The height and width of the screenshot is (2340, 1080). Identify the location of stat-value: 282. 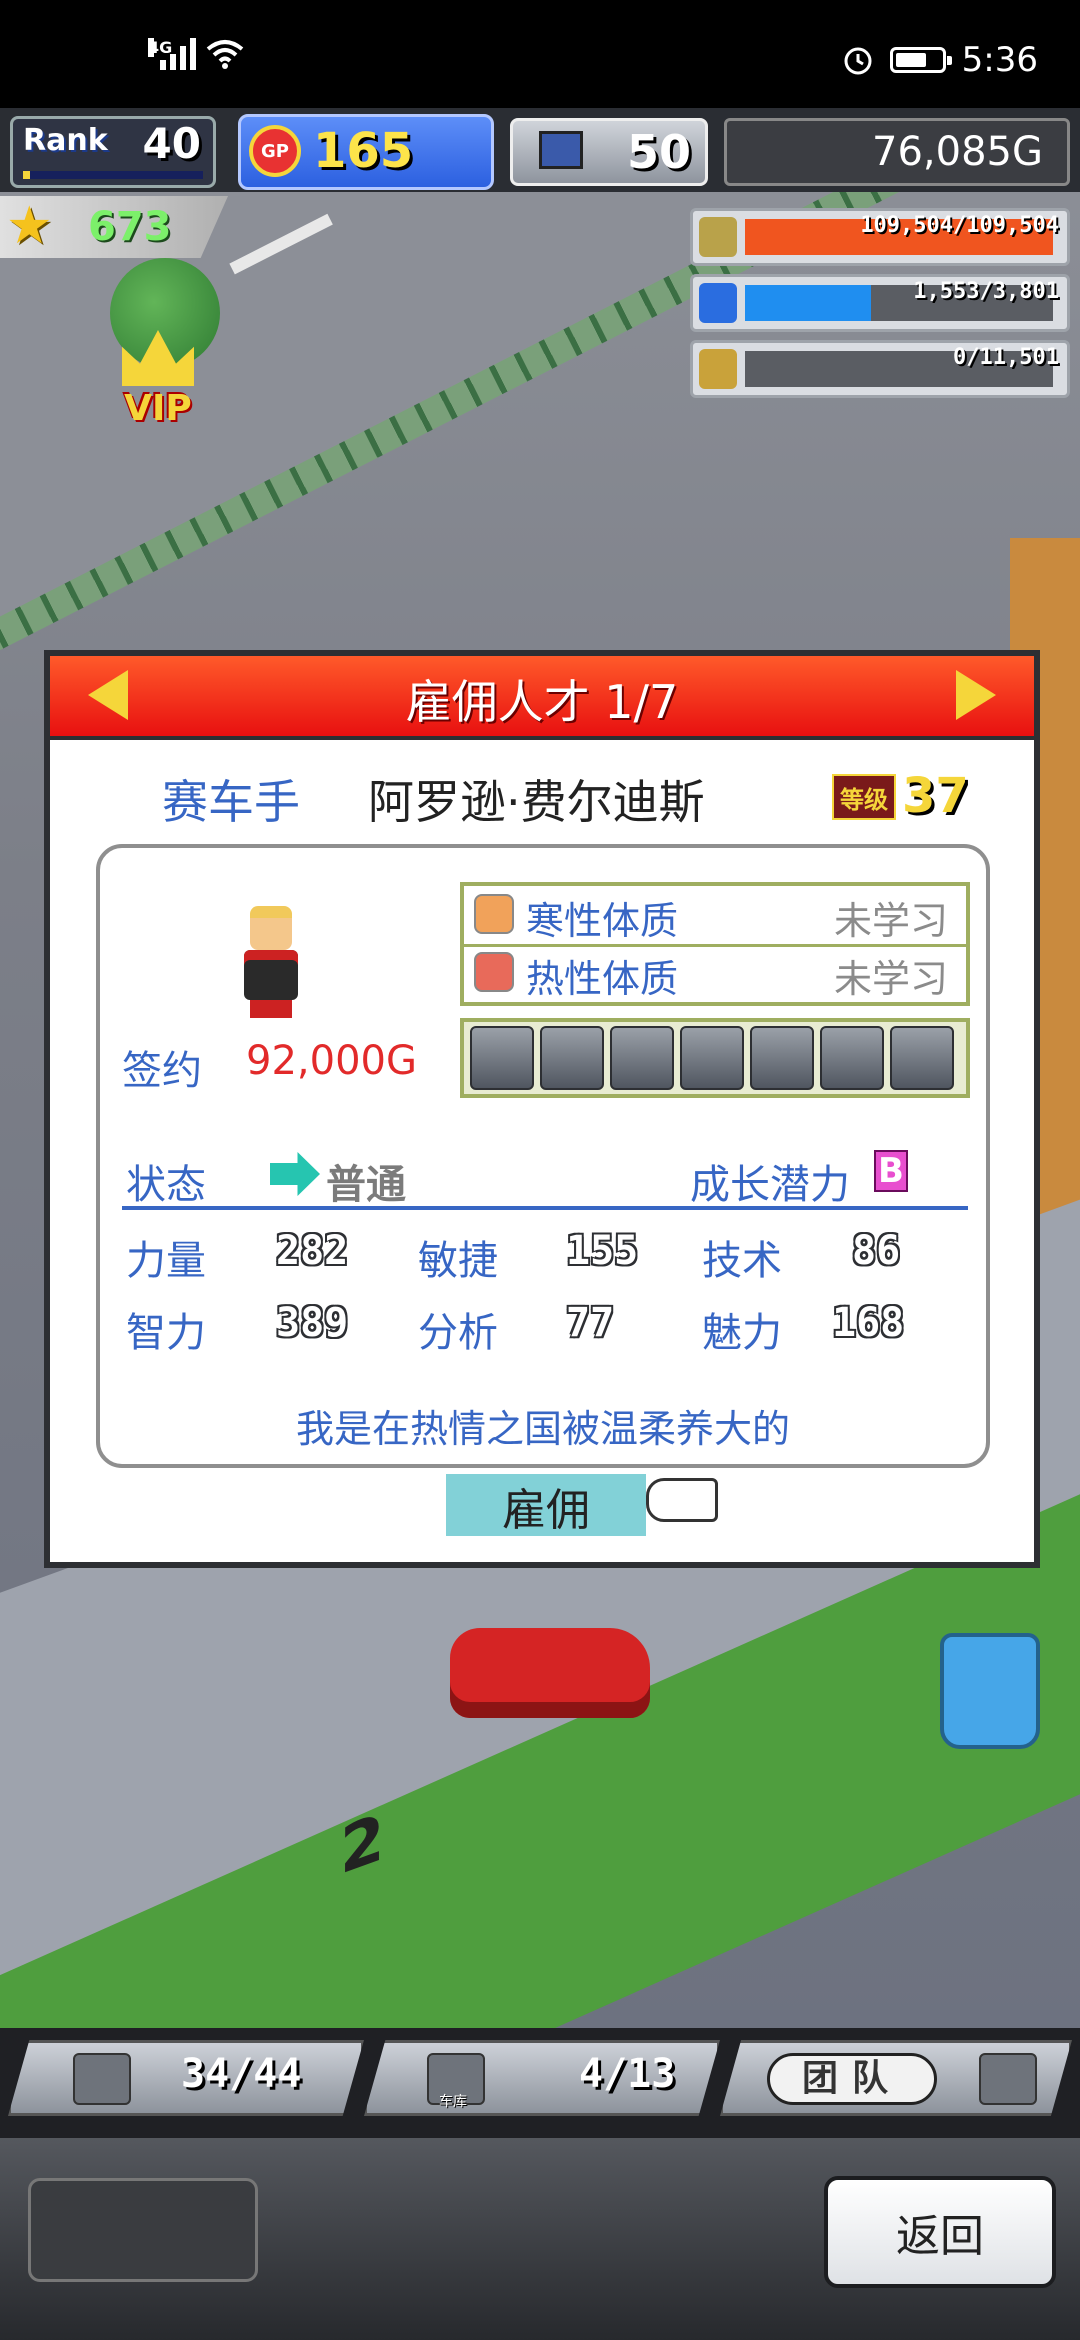
(312, 1251).